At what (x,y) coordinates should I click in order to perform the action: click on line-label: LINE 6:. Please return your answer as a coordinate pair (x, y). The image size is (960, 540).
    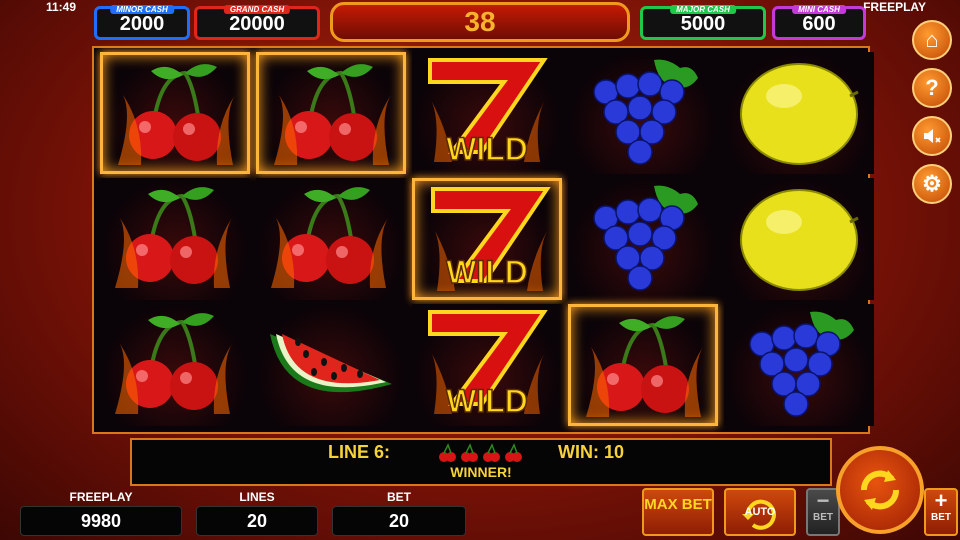
    Looking at the image, I should click on (359, 452).